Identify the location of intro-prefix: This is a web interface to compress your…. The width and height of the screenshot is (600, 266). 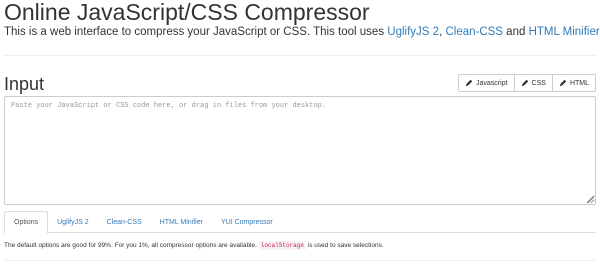
(196, 32).